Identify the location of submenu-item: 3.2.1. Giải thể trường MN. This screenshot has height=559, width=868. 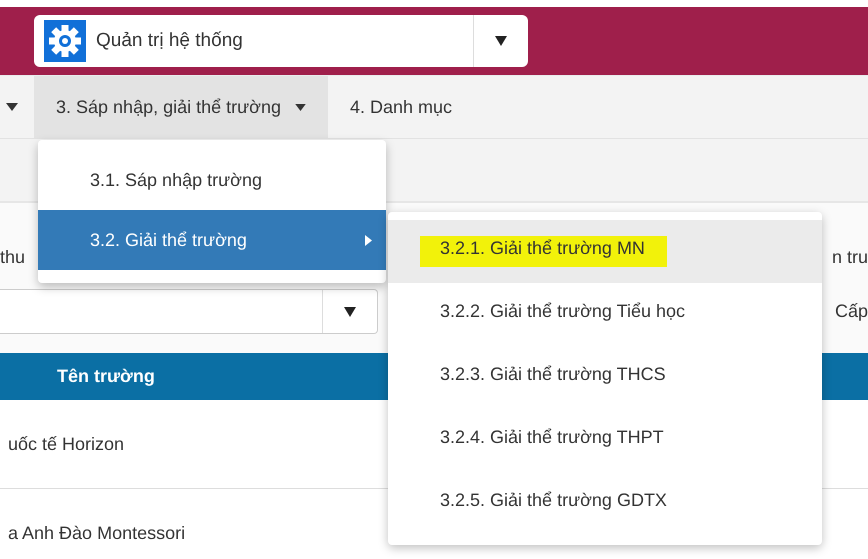
(605, 251).